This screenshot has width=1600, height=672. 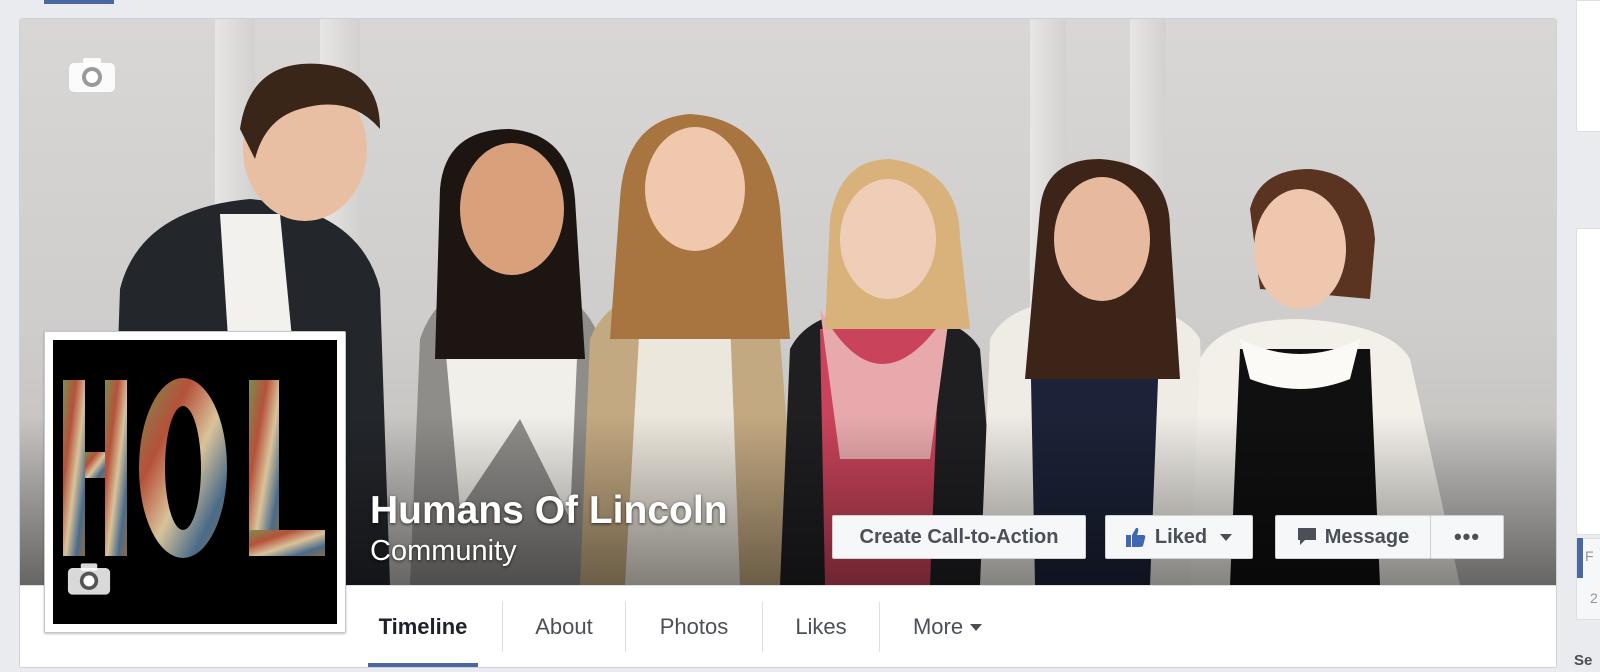 I want to click on tab-timeline: Timeline, so click(x=423, y=626).